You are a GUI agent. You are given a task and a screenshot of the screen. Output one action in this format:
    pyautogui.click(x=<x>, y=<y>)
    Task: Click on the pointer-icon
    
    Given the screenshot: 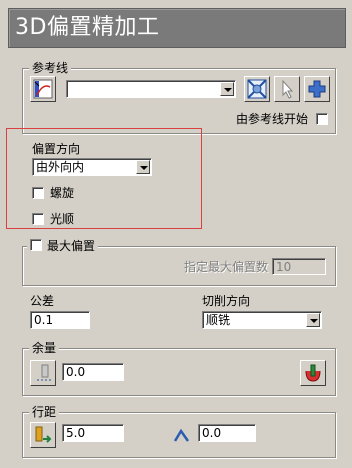 What is the action you would take?
    pyautogui.click(x=288, y=89)
    